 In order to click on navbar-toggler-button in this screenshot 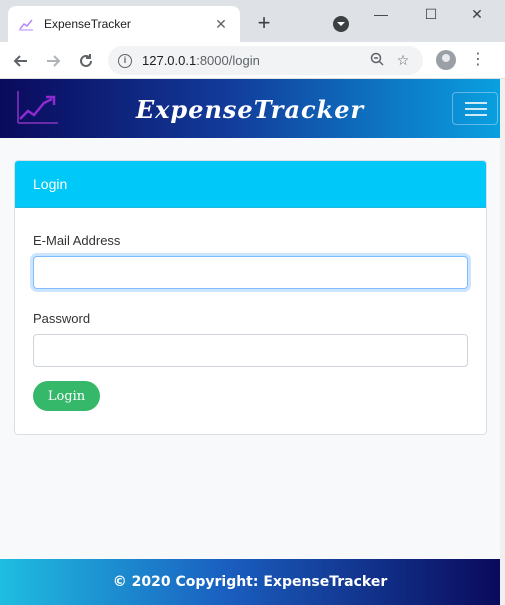, I will do `click(475, 108)`.